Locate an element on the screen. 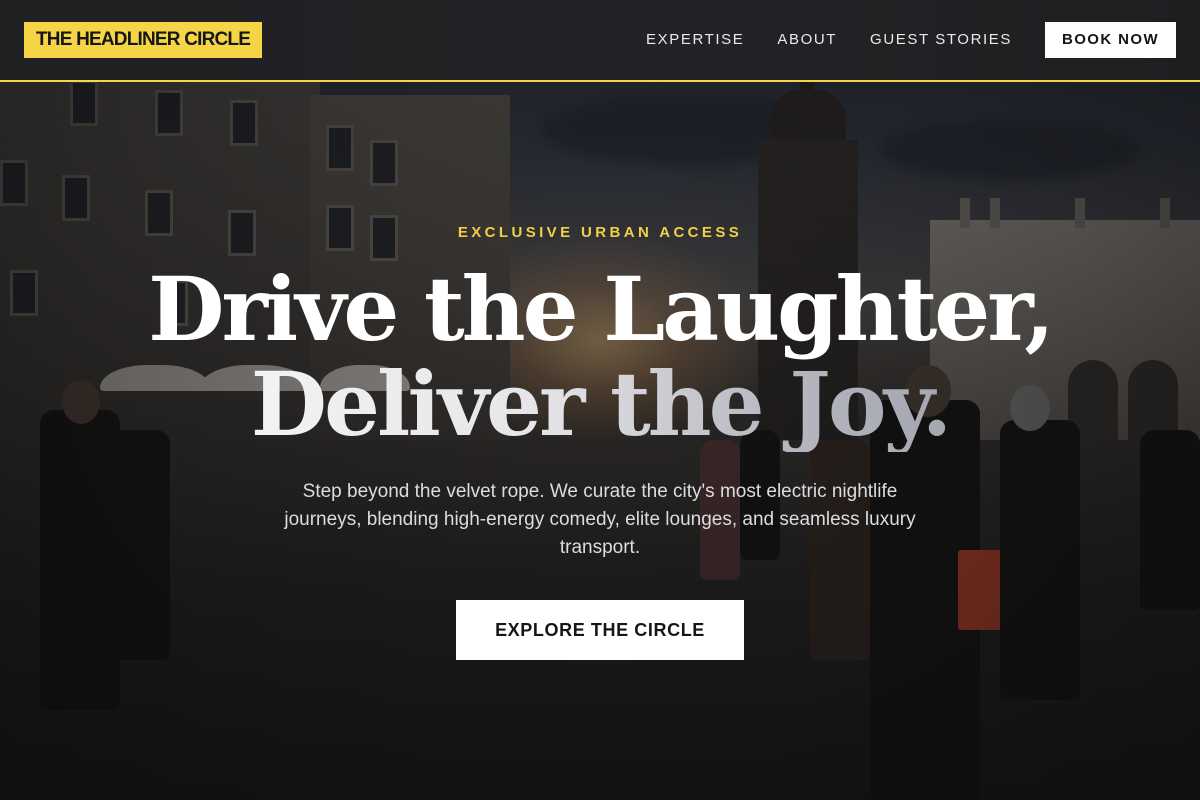  nav-link-expertise: EXPERTISE is located at coordinates (695, 40).